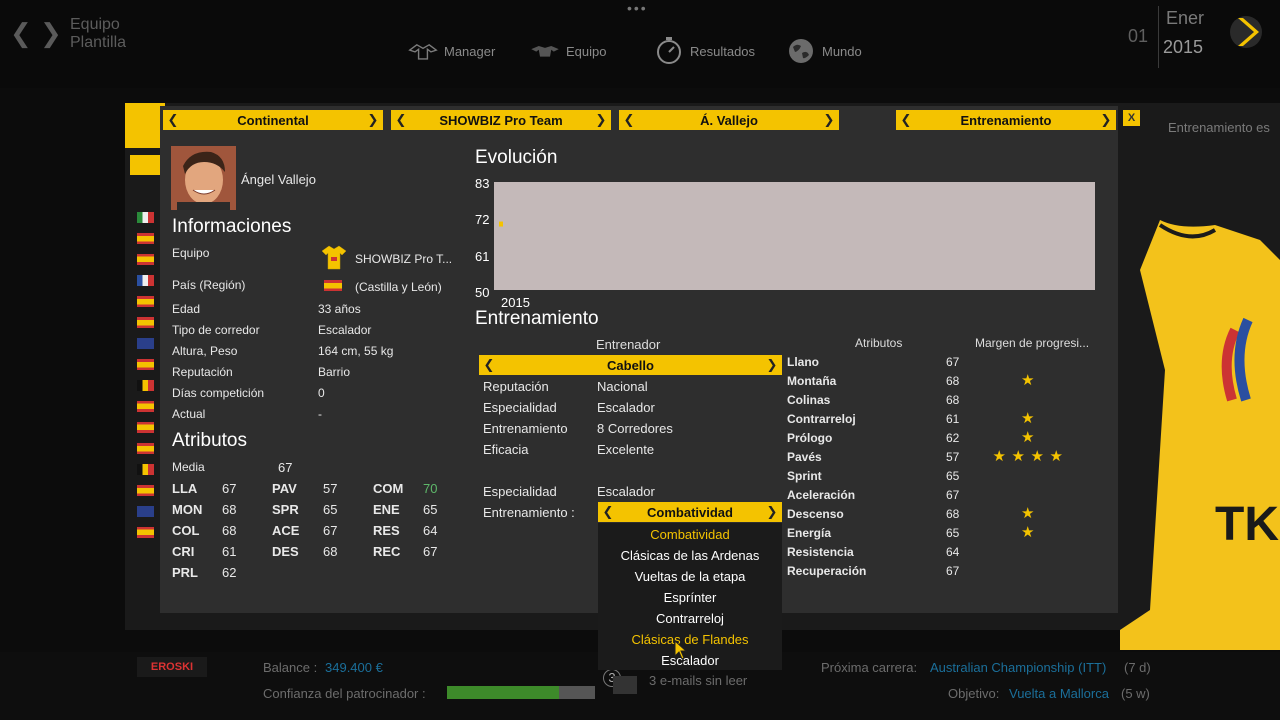  I want to click on objective-link: Vuelta a Mallorca, so click(1059, 693).